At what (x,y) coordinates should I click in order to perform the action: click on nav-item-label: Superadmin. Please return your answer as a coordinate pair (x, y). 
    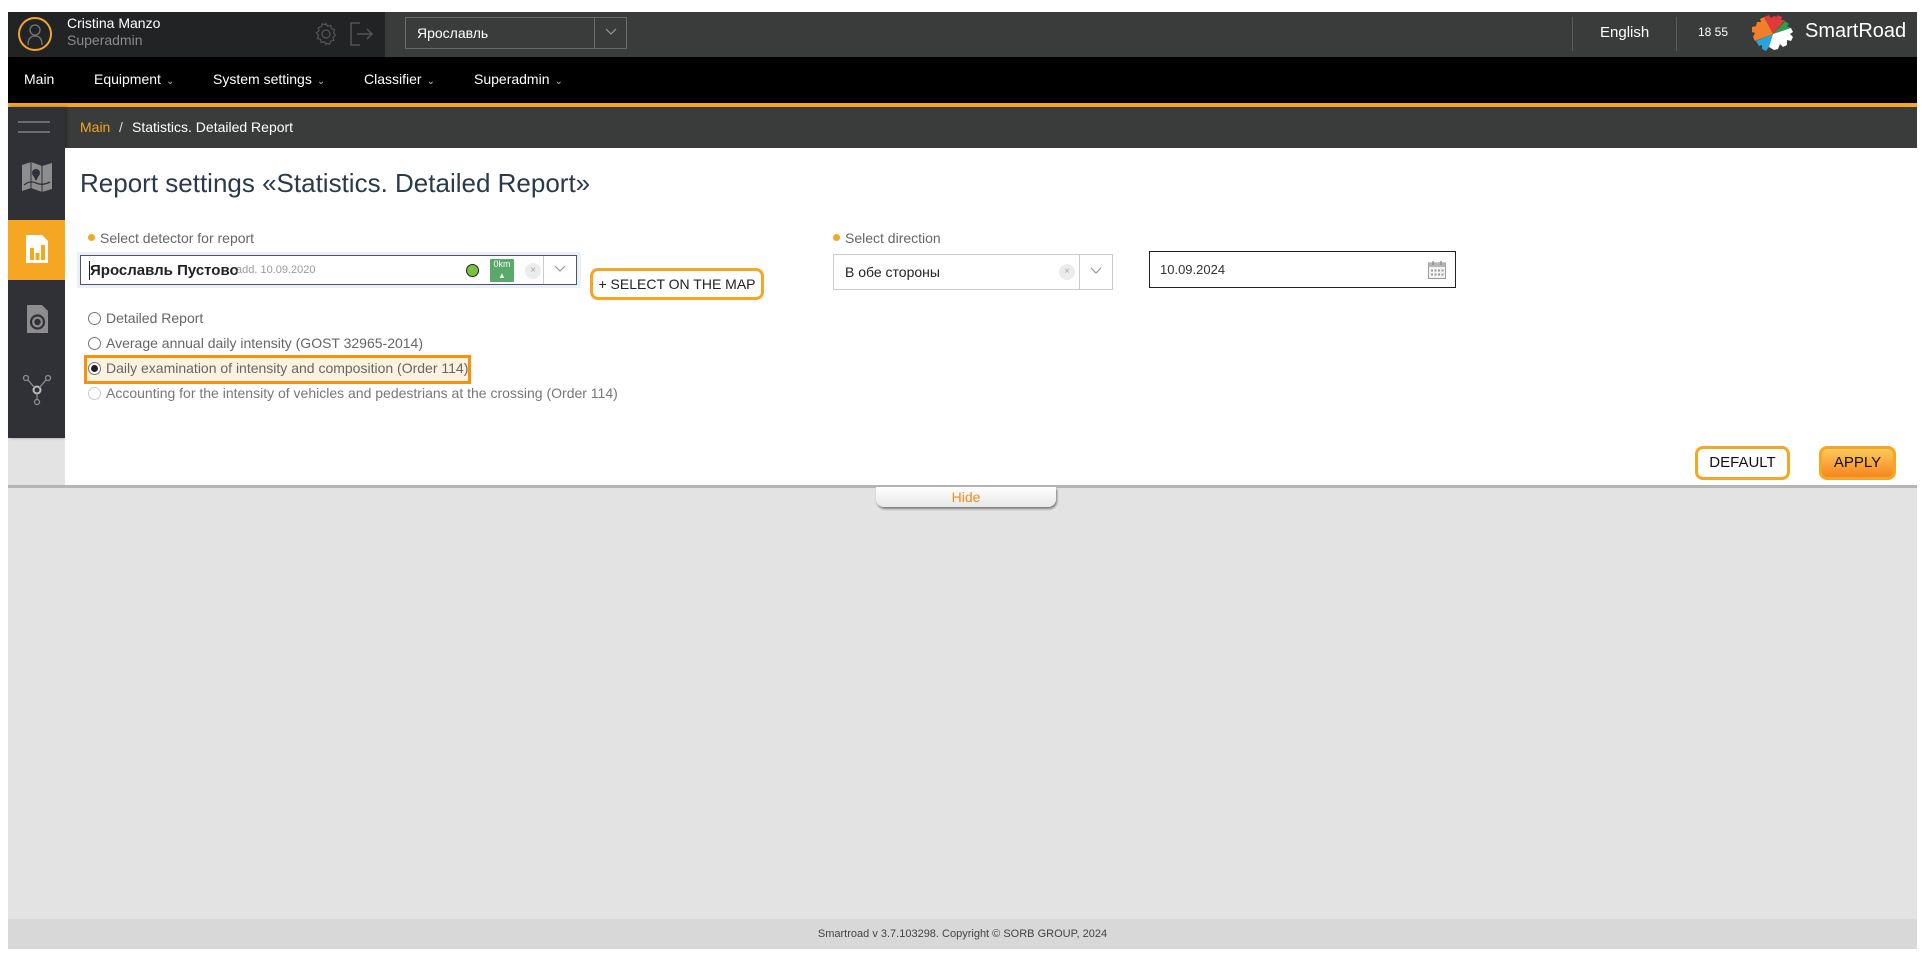
    Looking at the image, I should click on (512, 79).